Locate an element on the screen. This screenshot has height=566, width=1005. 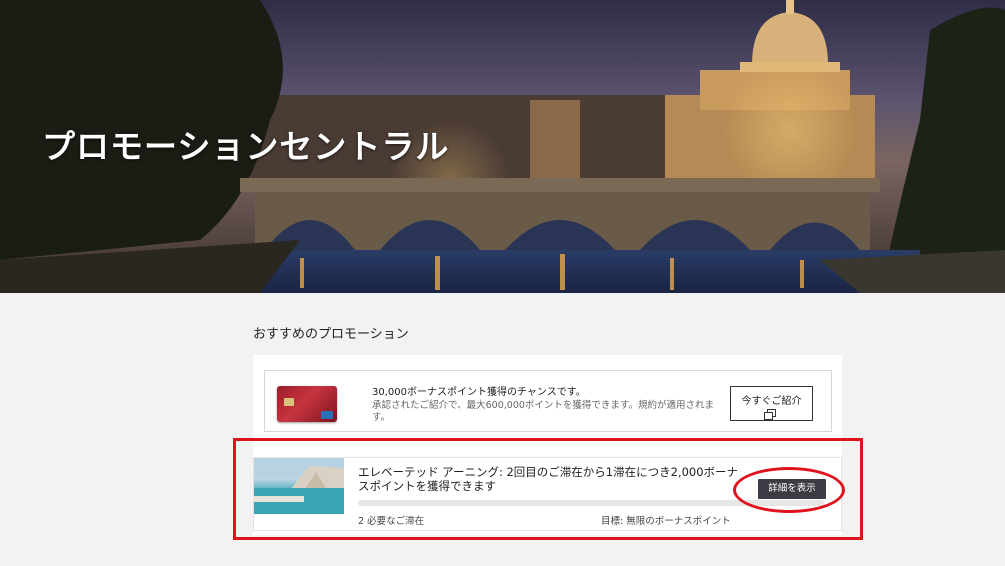
card-chip-icon is located at coordinates (289, 402).